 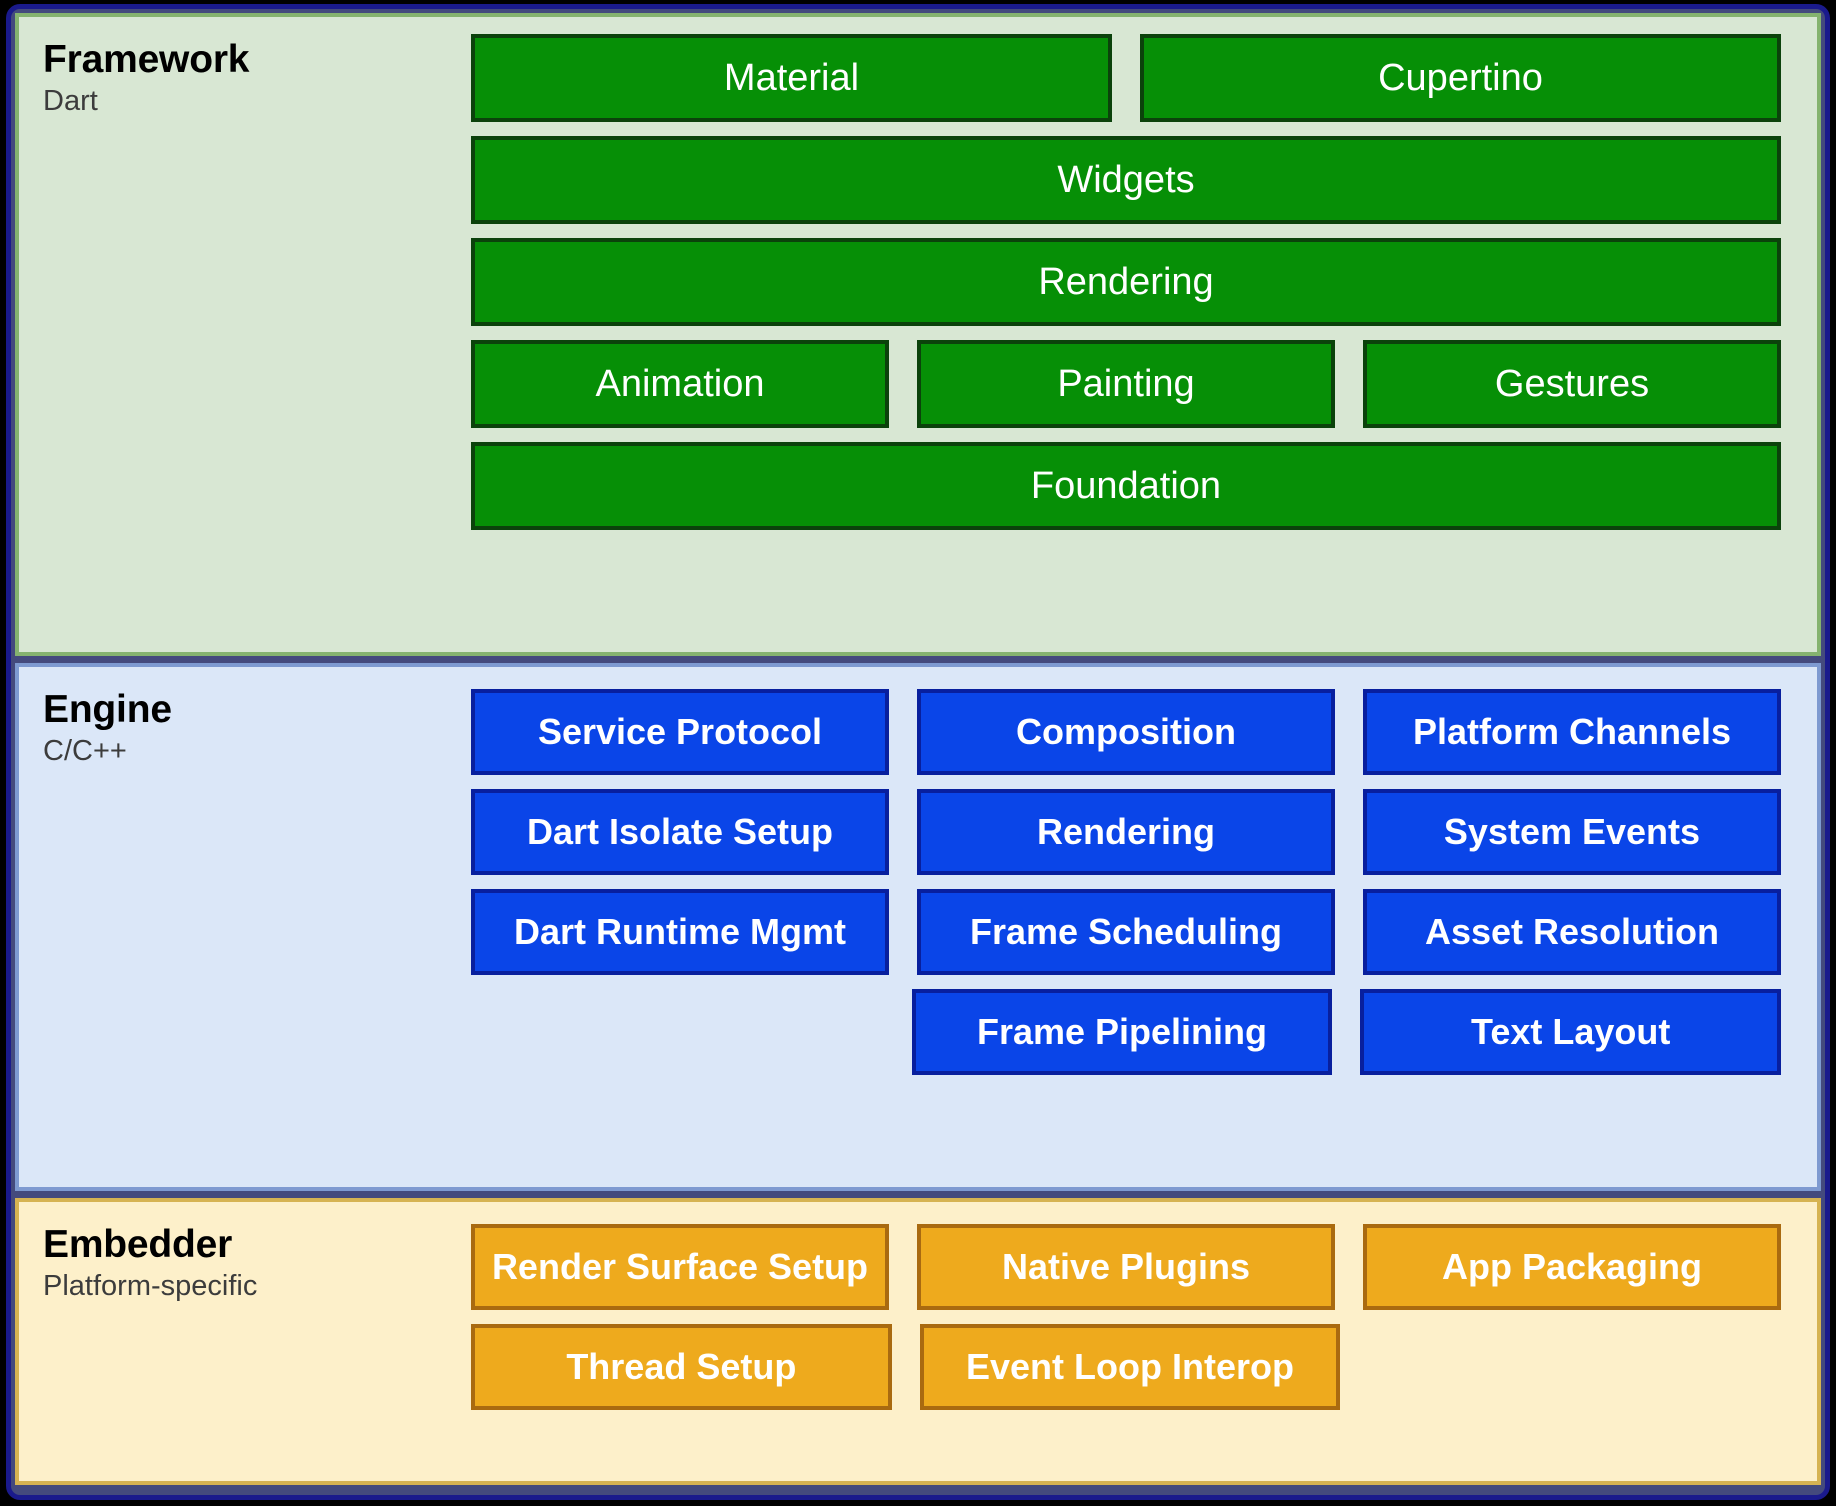 I want to click on framework-row-2: Widgets, so click(x=1126, y=180).